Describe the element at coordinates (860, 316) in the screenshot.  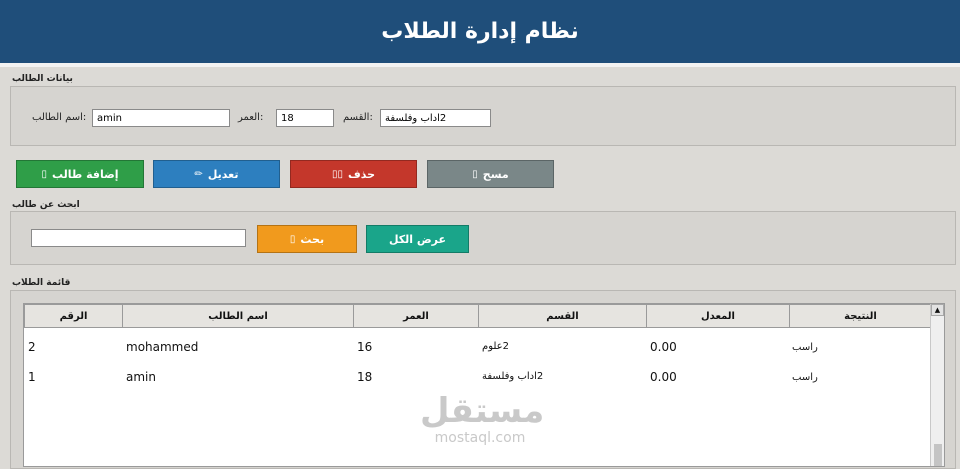
I see `column-header-result: النتيجة` at that location.